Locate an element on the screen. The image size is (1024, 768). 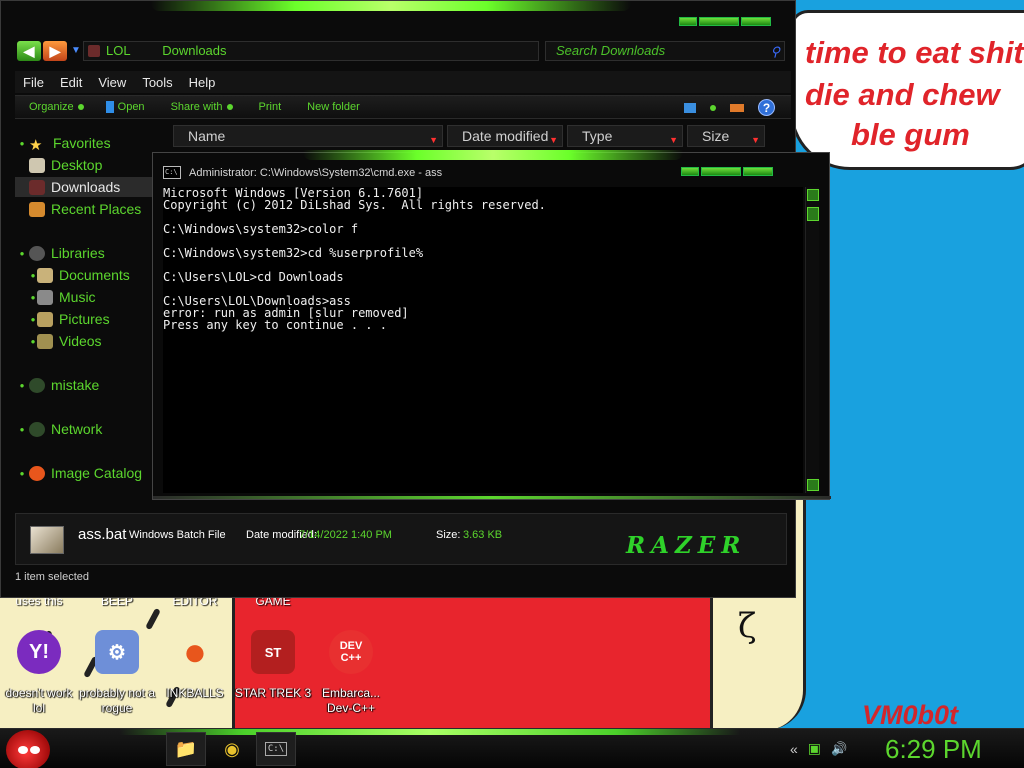
nav-image-catalog: ● Image Catalog is located at coordinates (93, 473).